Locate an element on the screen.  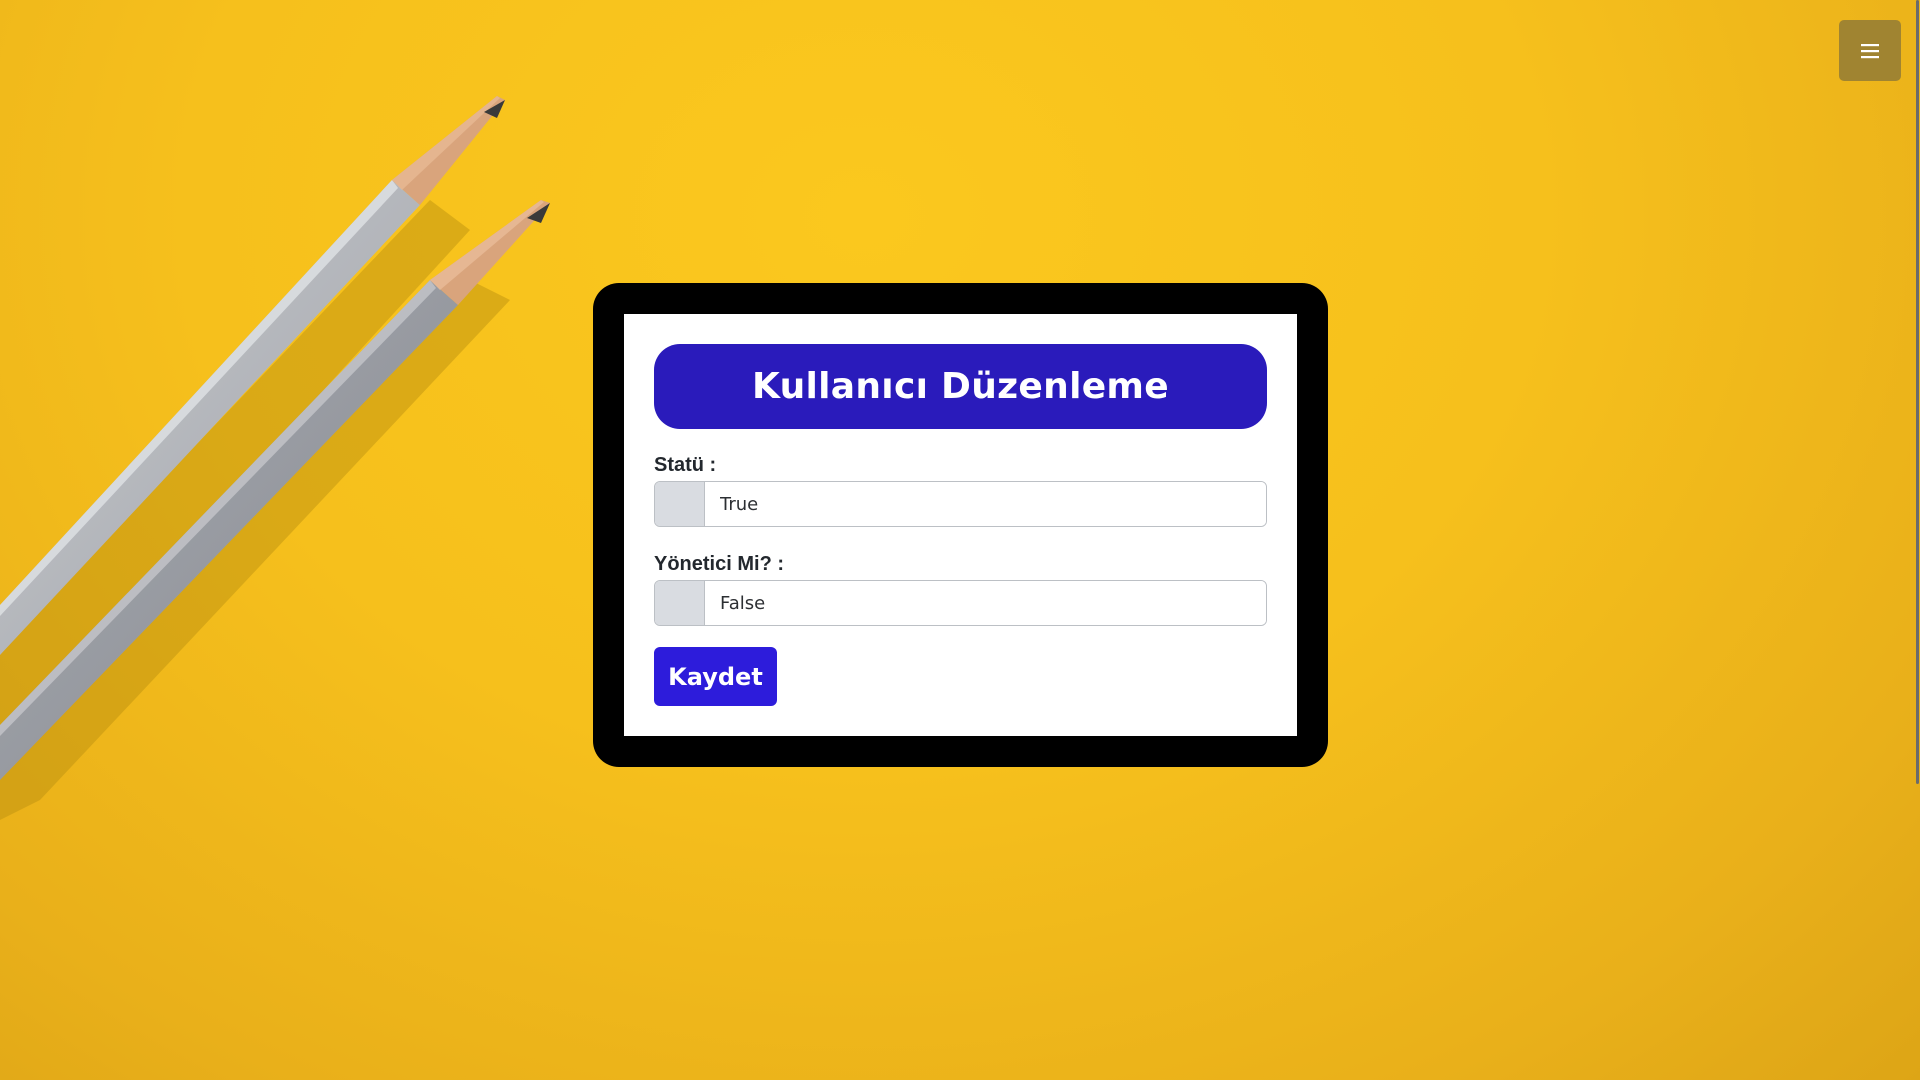
page-title: Kullanıcı Düzenleme is located at coordinates (960, 386).